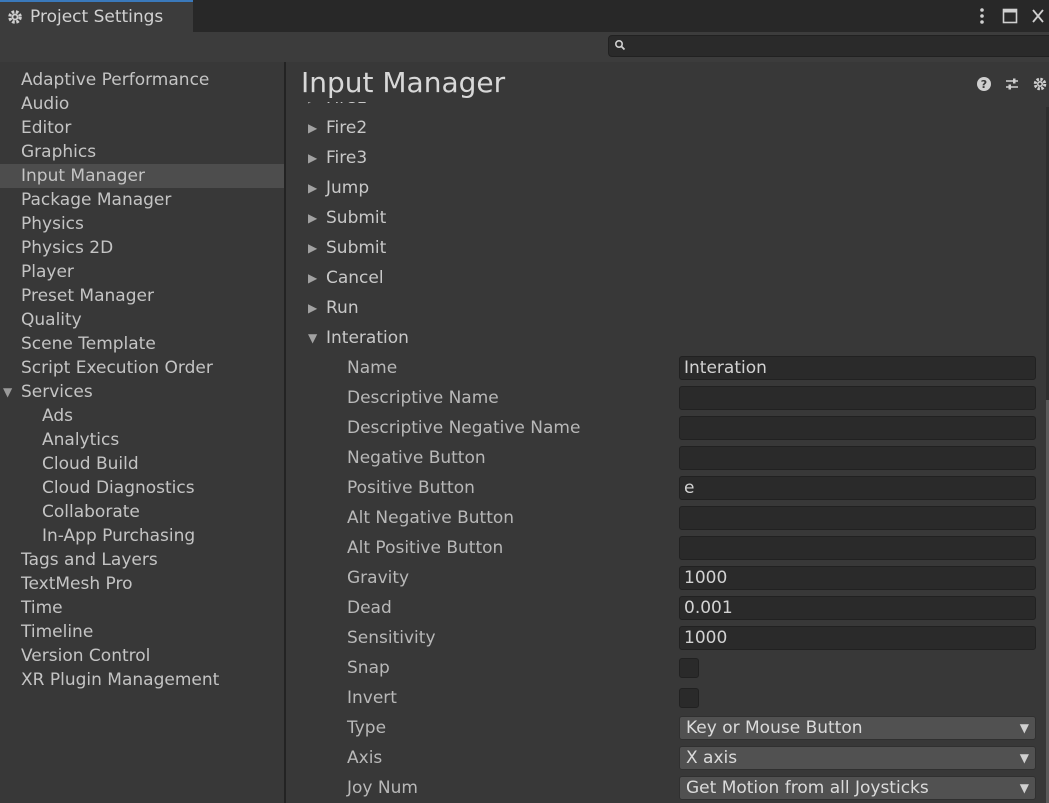  I want to click on snap-checkbox, so click(689, 668).